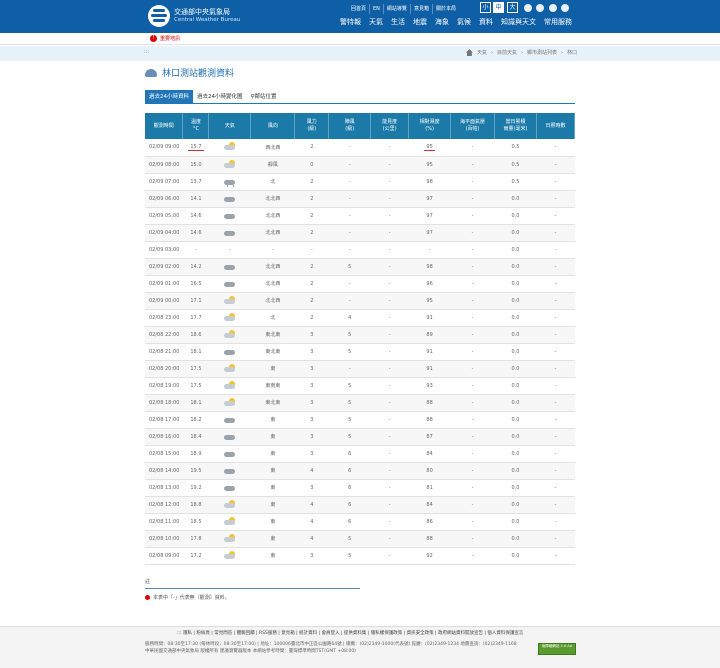 This screenshot has width=720, height=668. Describe the element at coordinates (349, 505) in the screenshot. I see `table-cell: 6` at that location.